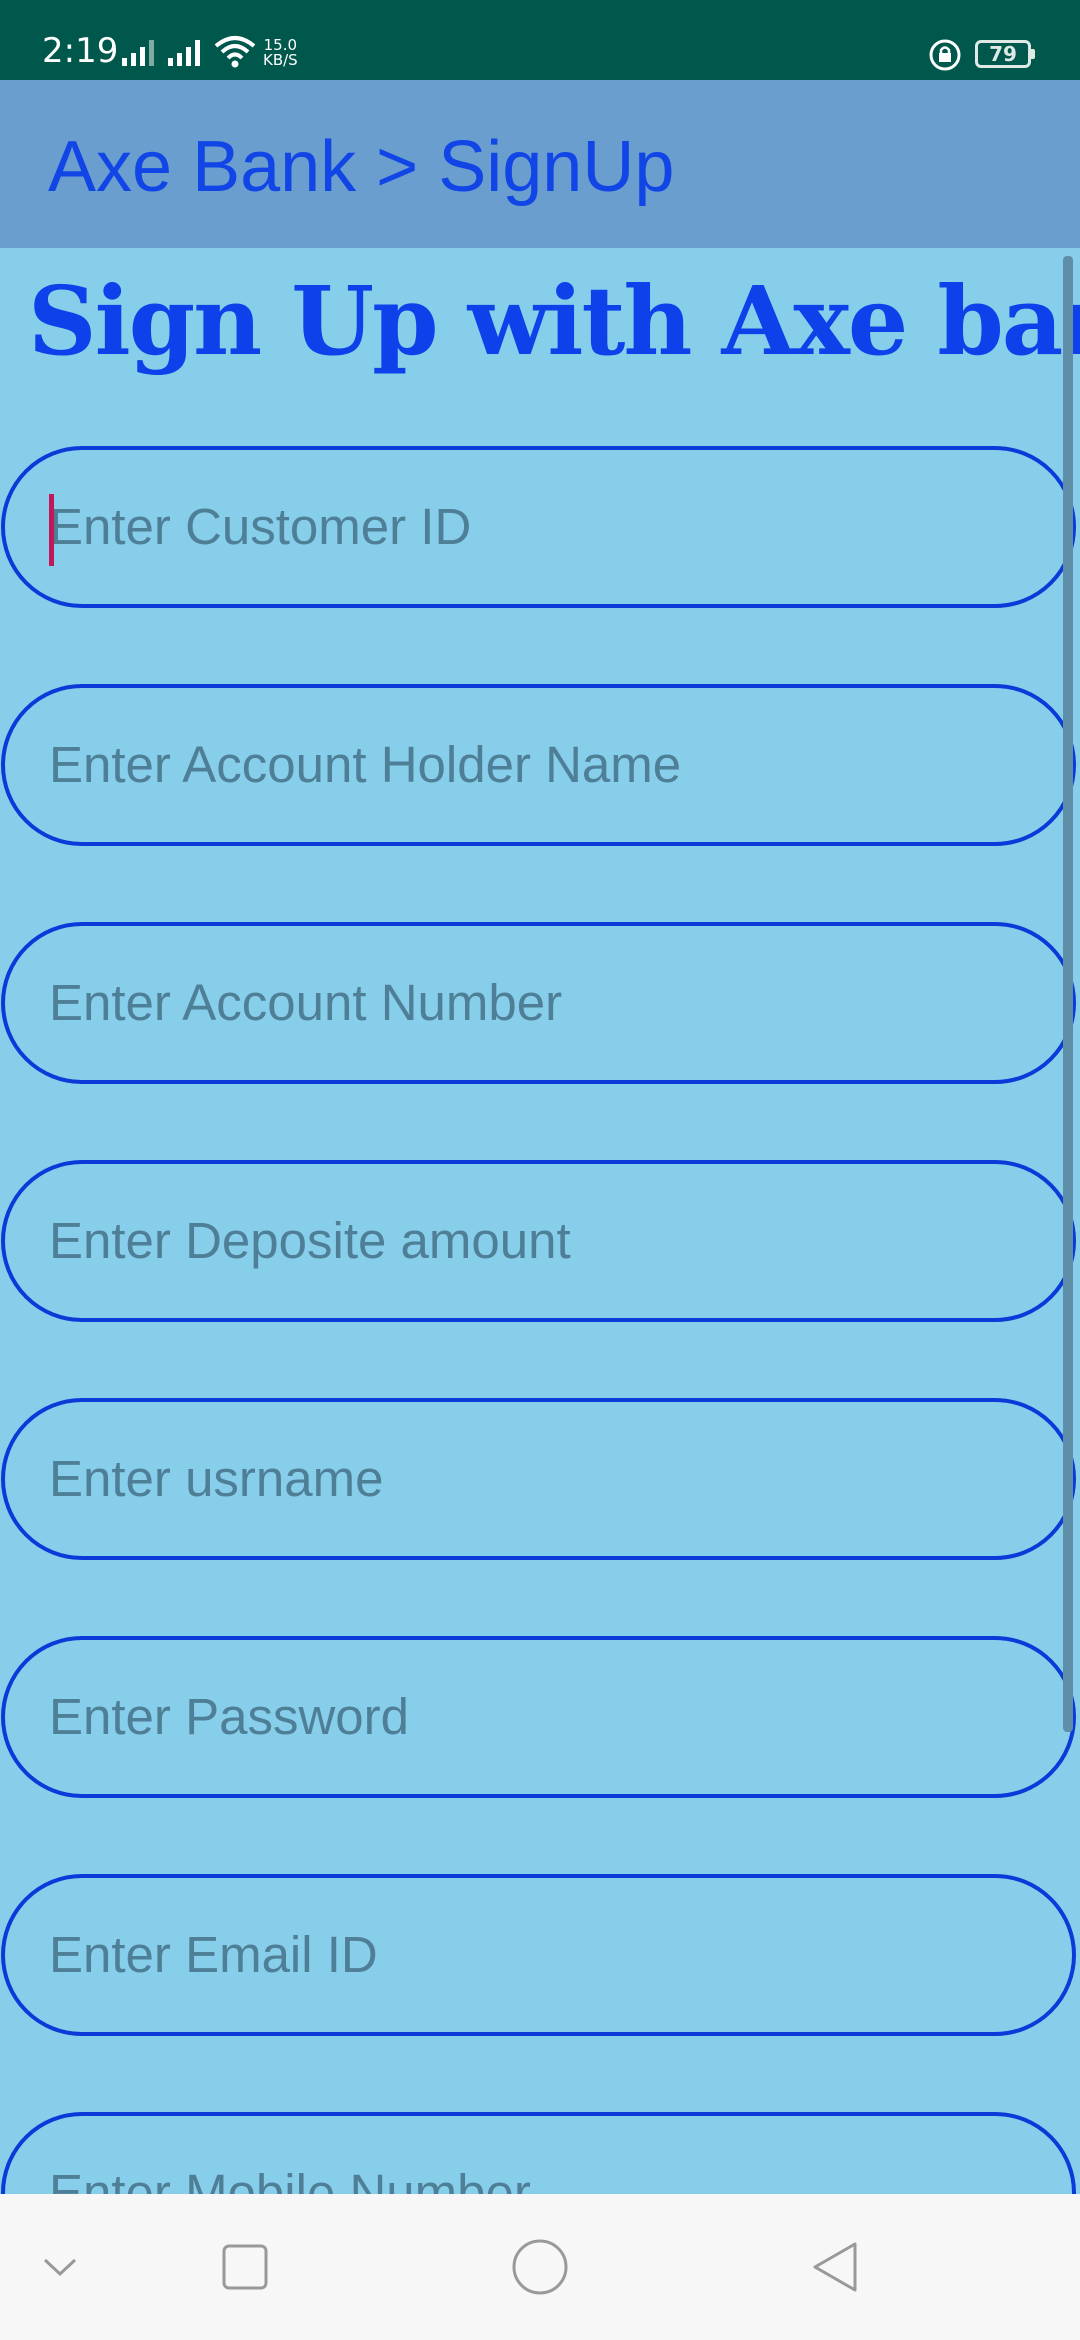 Image resolution: width=1080 pixels, height=2340 pixels. I want to click on account-number-field: Enter Account Number, so click(538, 1003).